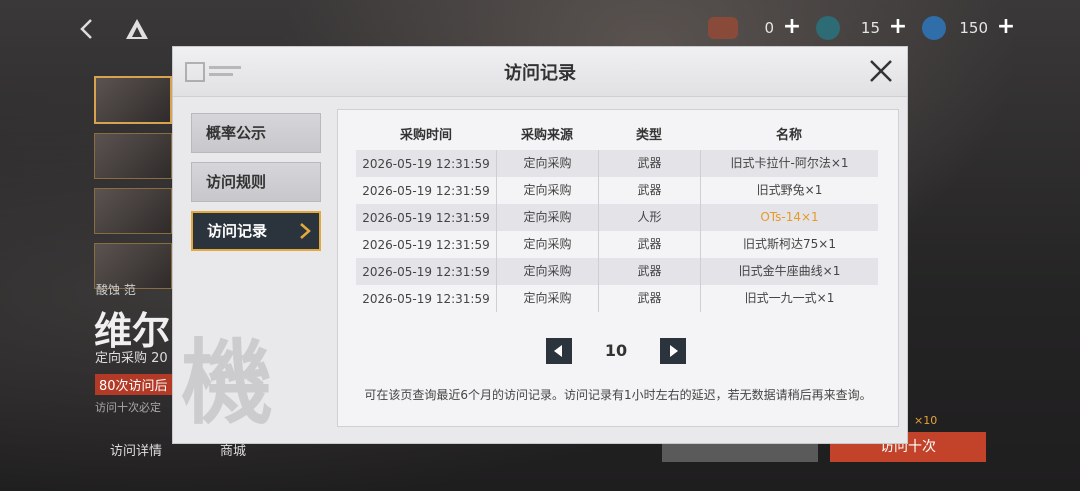 The image size is (1080, 491). I want to click on character-list, so click(134, 187).